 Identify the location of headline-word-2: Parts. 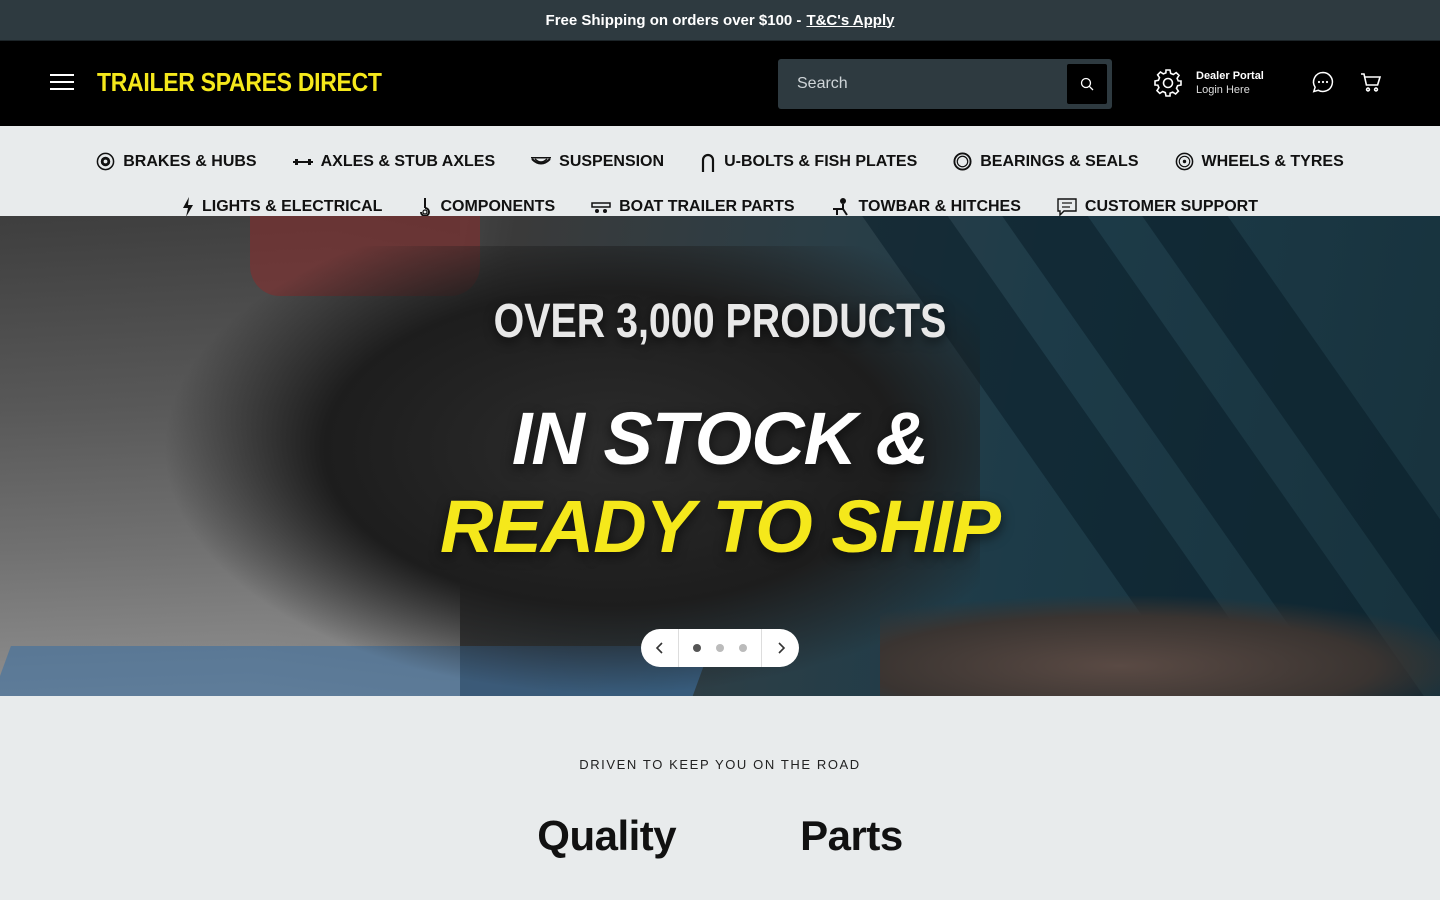
(851, 835).